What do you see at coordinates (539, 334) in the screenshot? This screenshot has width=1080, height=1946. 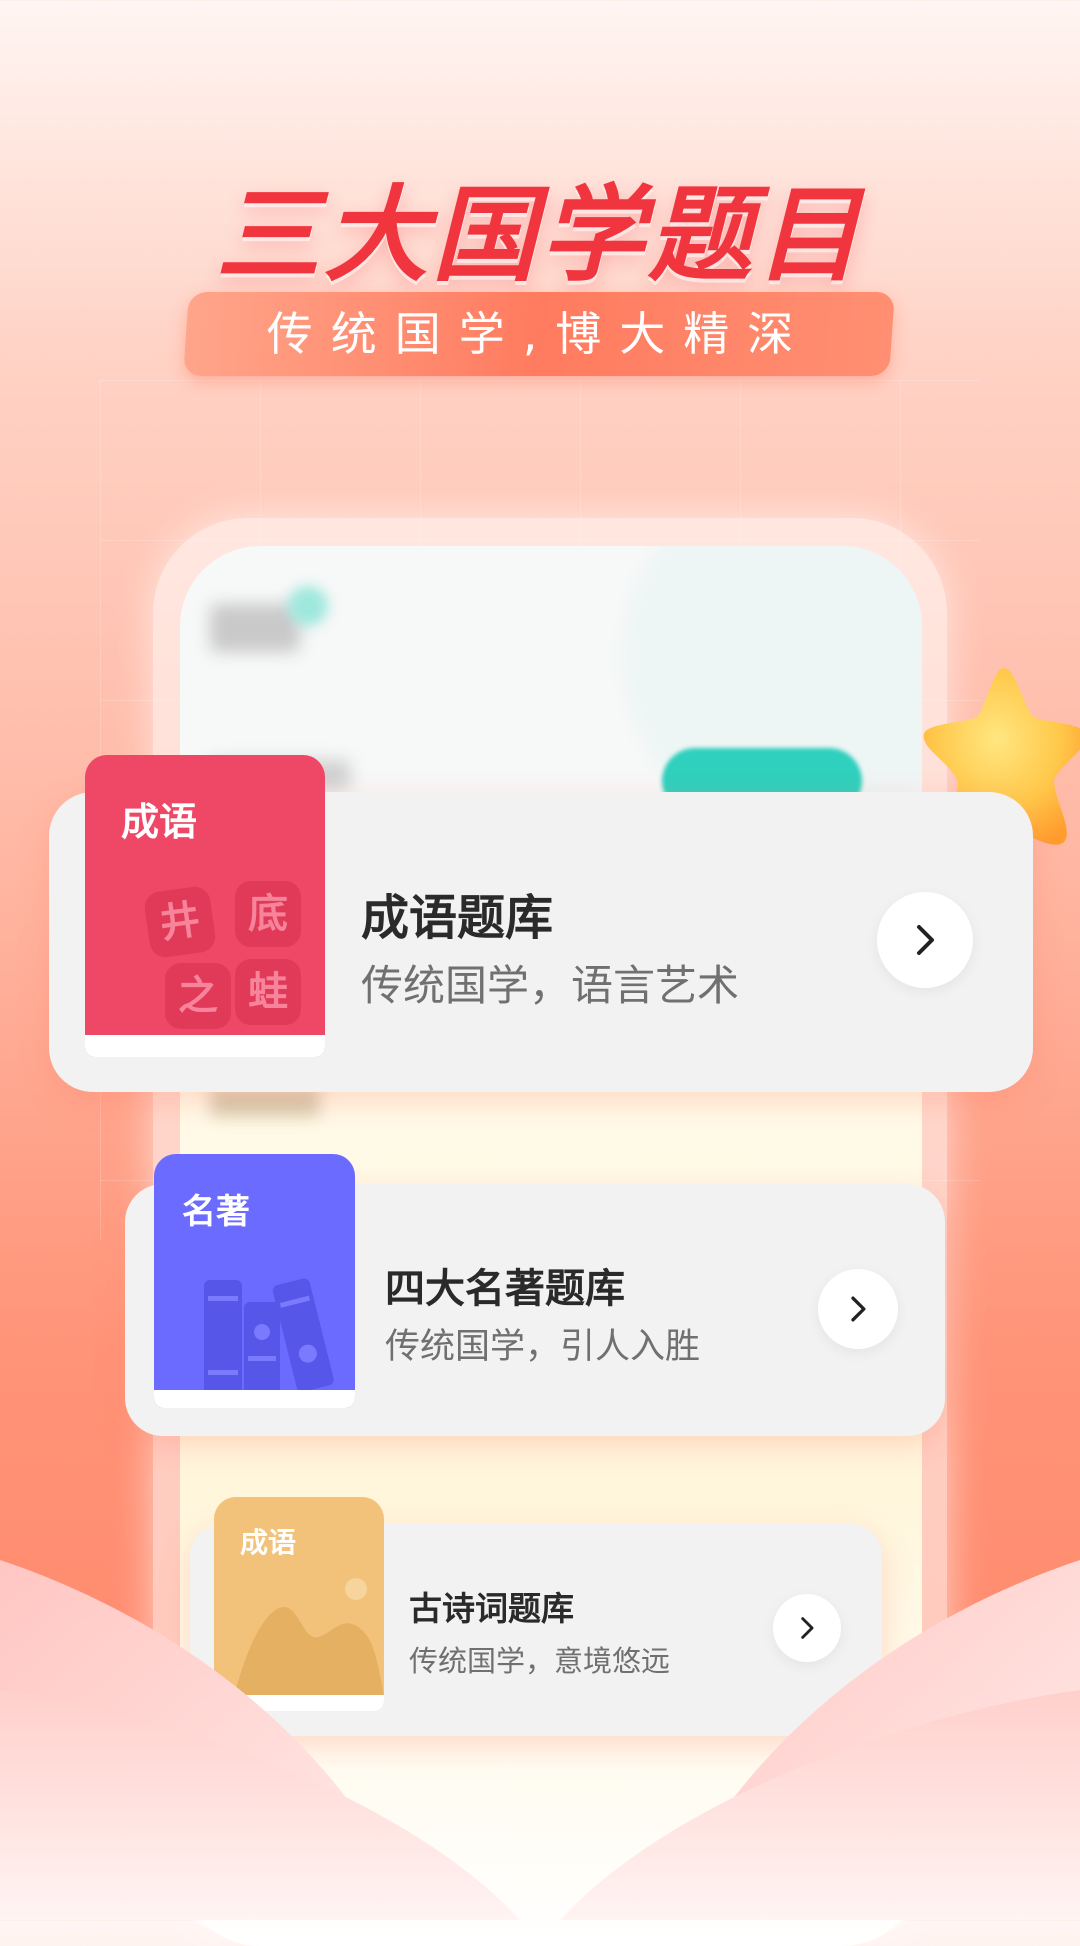 I see `subtitle-ribbon-text: 传统国学,博大精深` at bounding box center [539, 334].